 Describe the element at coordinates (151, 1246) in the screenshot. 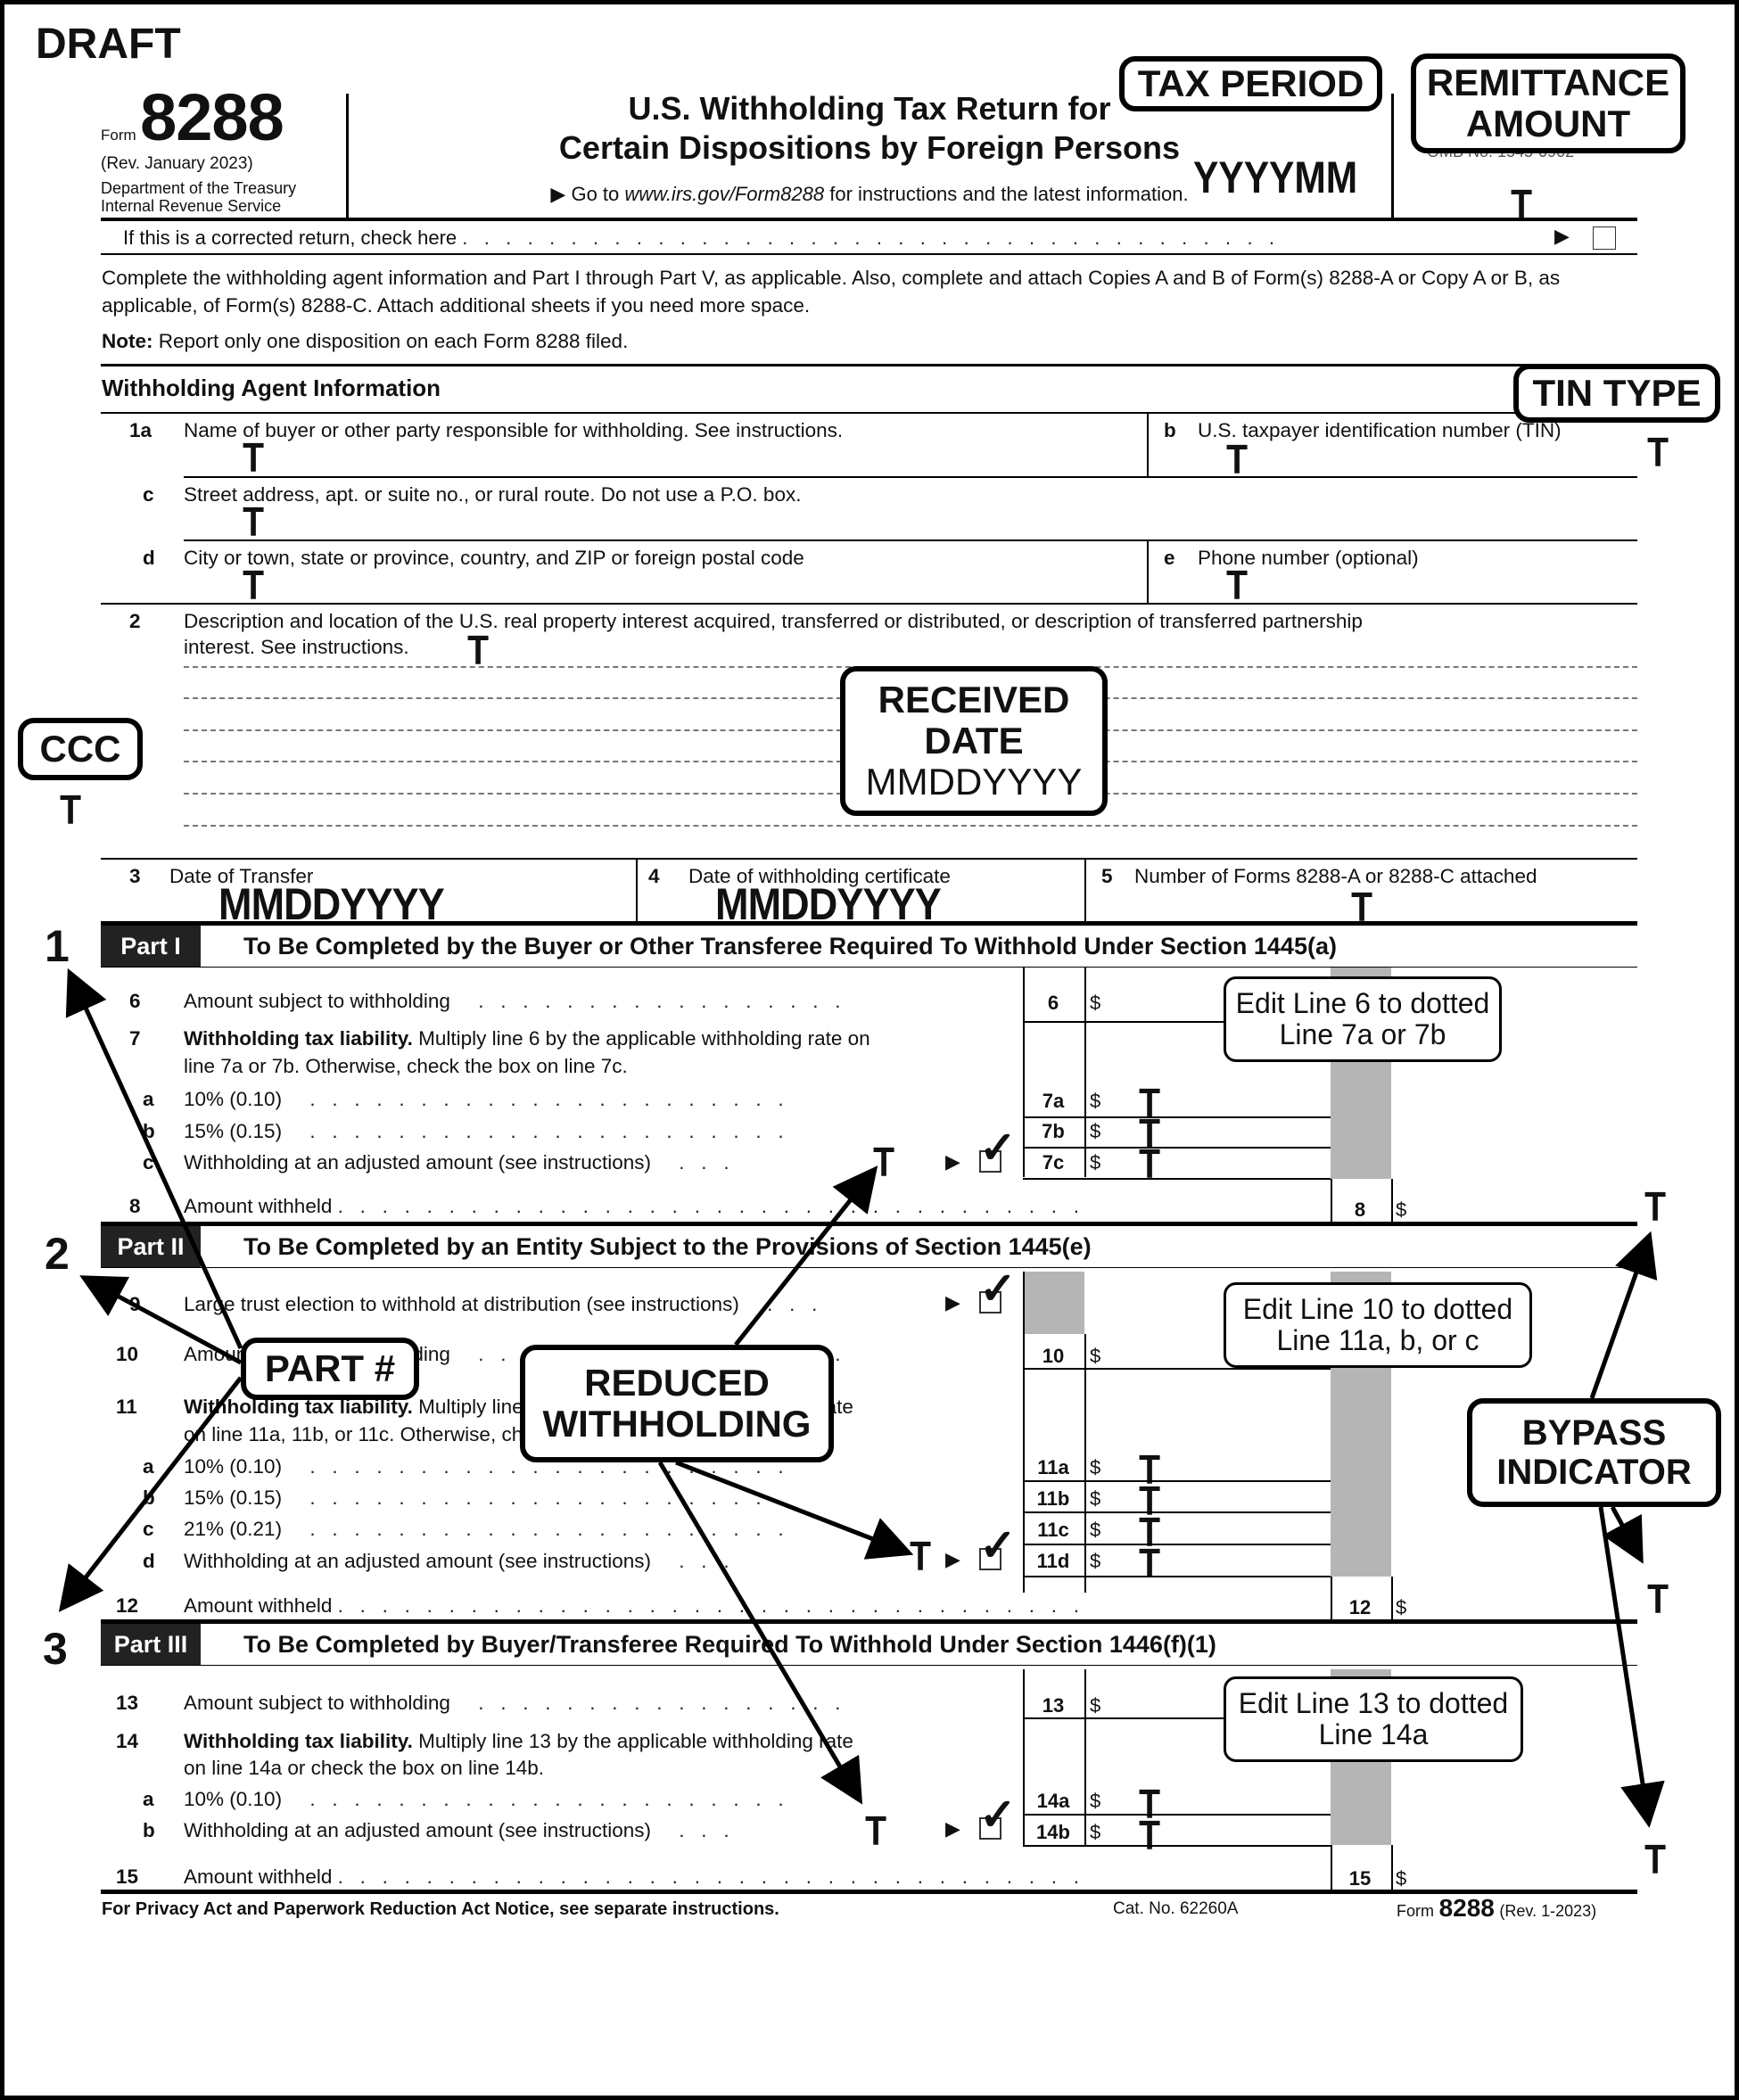

I see `part-2-label: Part II` at that location.